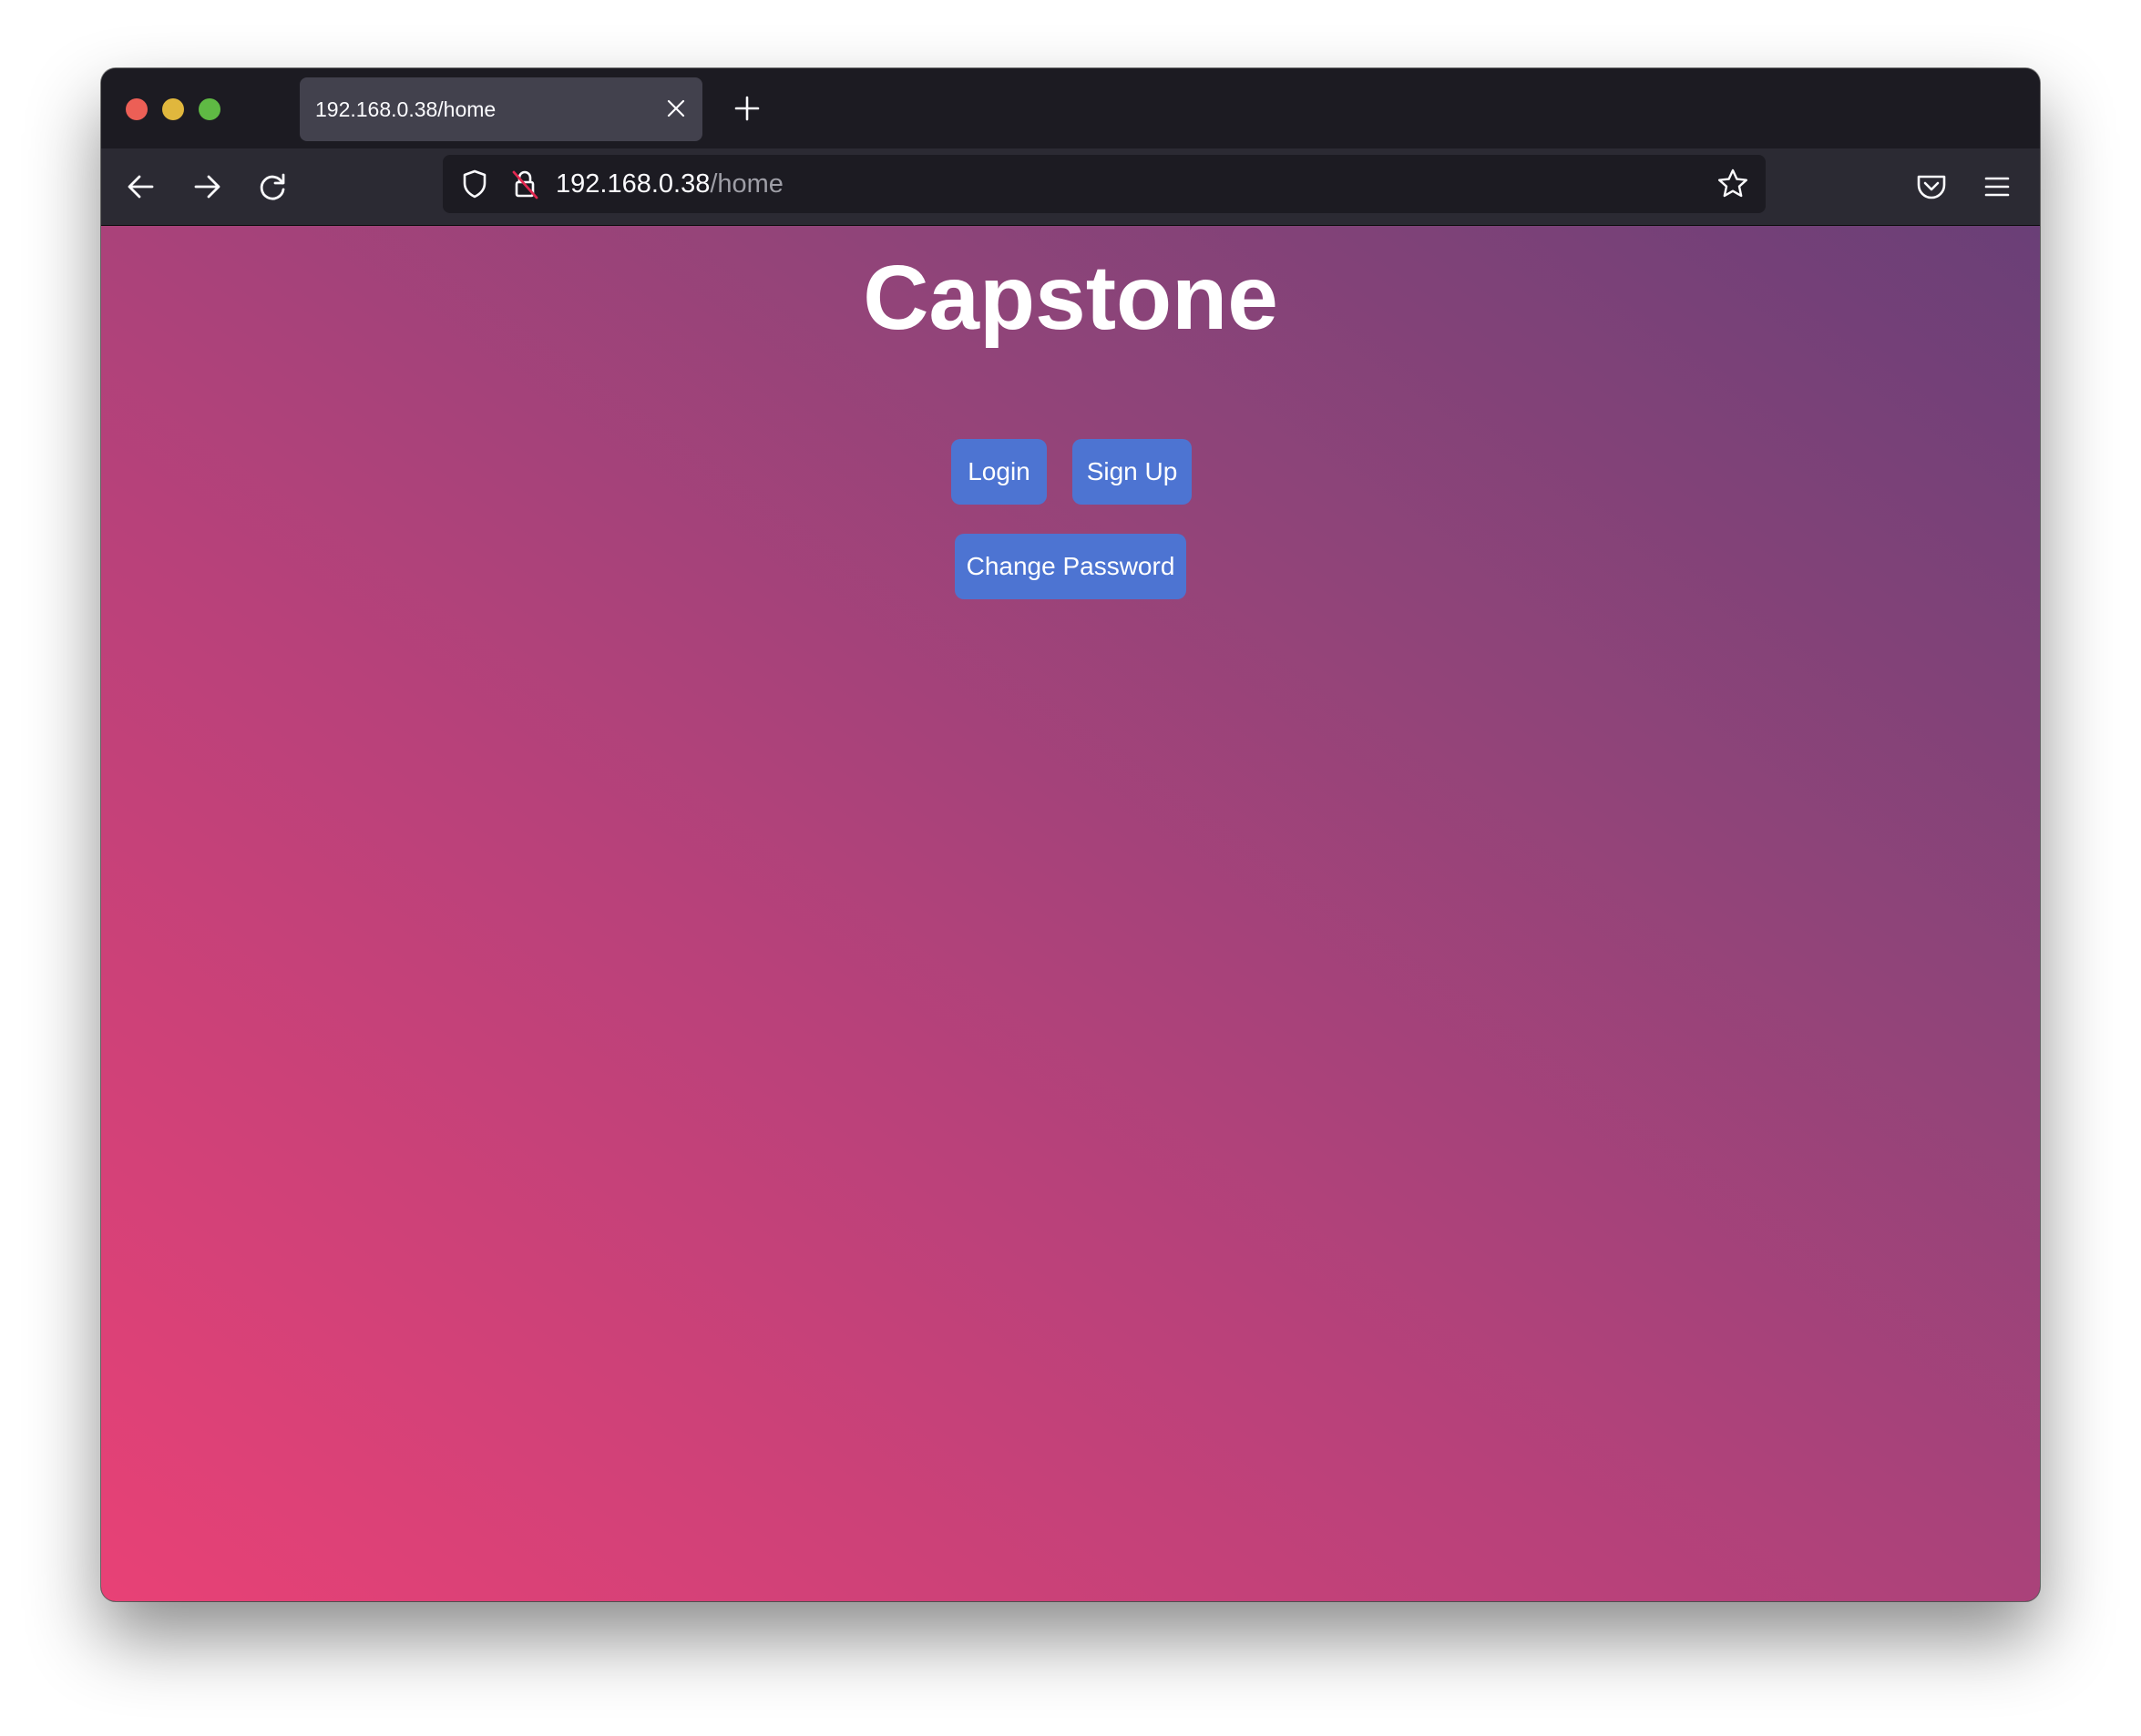 The height and width of the screenshot is (1736, 2141). I want to click on insecure-lock-icon, so click(525, 184).